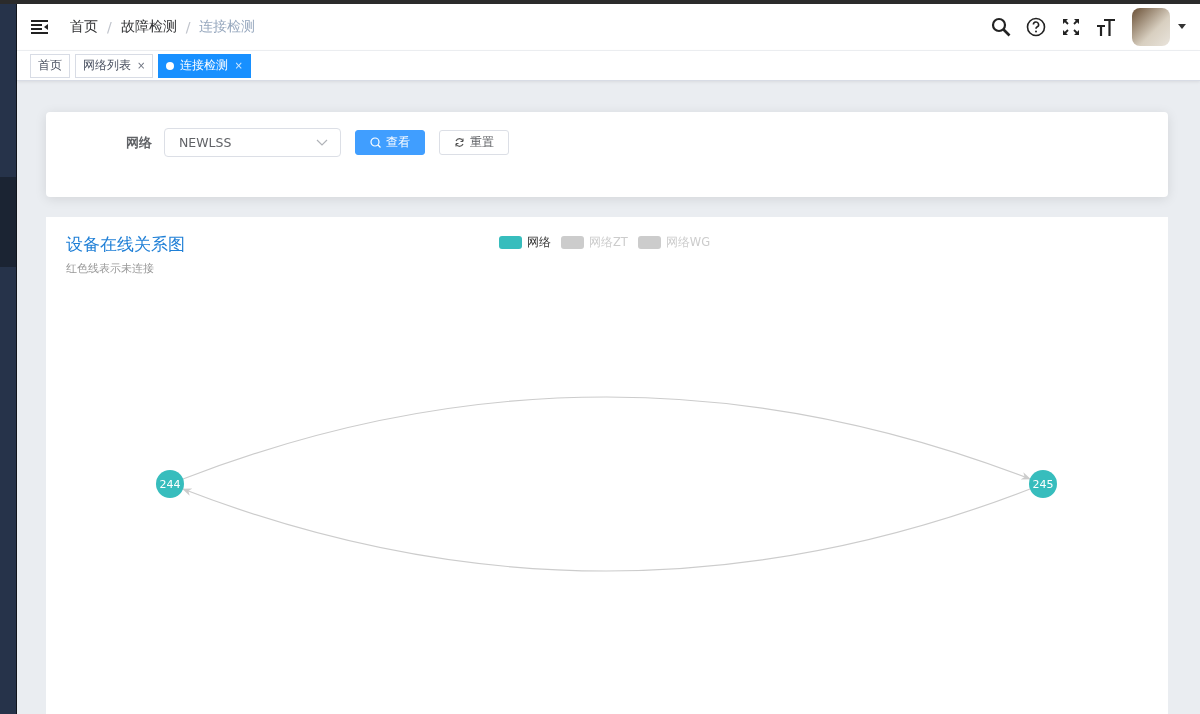 This screenshot has height=714, width=1200. What do you see at coordinates (125, 245) in the screenshot?
I see `chart-title: 设备在线关系图` at bounding box center [125, 245].